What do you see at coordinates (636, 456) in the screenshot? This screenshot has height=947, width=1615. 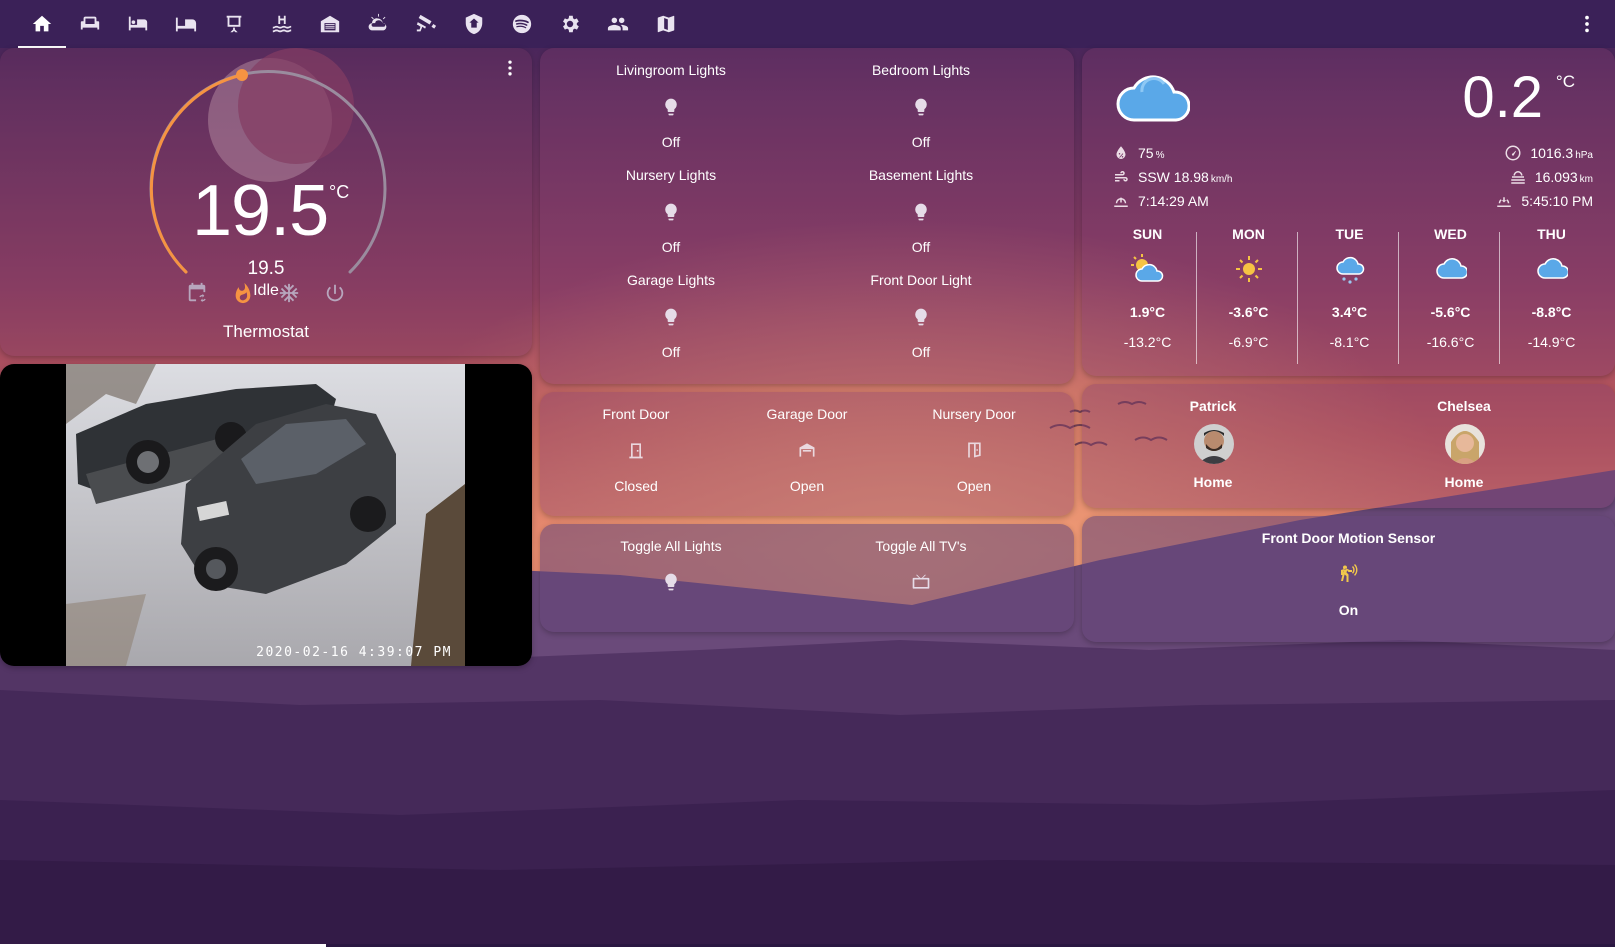 I see `door-front: Front Door Closed` at bounding box center [636, 456].